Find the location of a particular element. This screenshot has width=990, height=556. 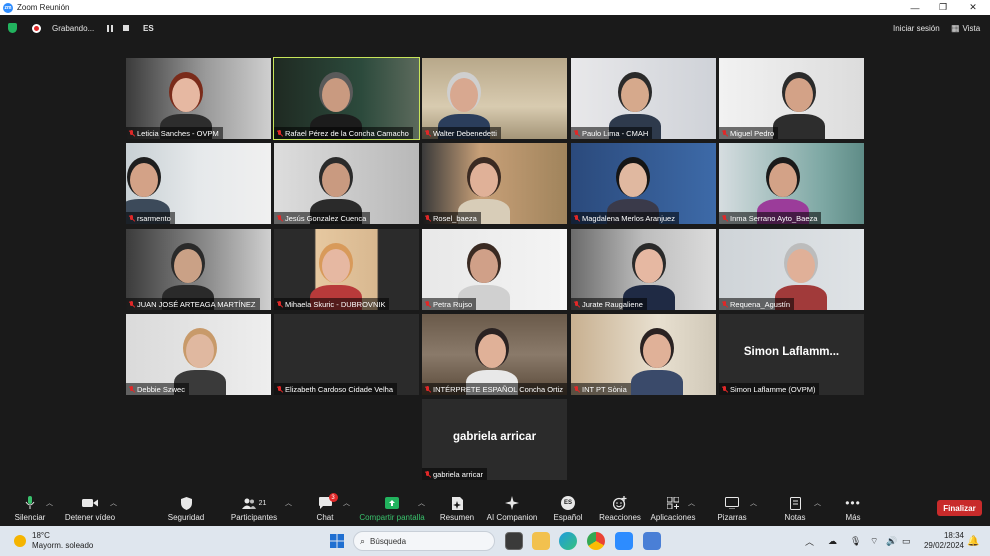

participant-tile: Jesús Gonzalez Cuenca is located at coordinates (346, 183).